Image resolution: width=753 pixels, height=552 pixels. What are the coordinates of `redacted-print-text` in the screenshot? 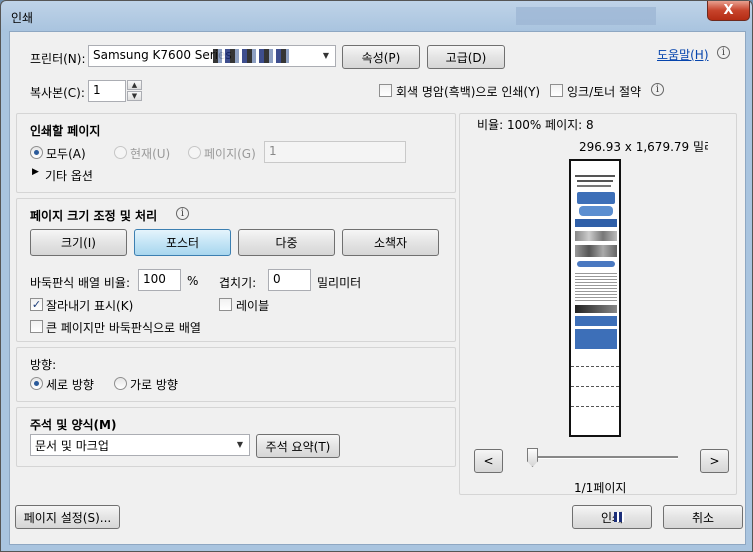 It's located at (619, 517).